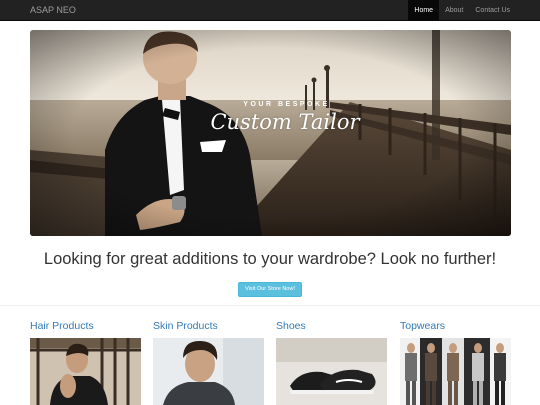 This screenshot has width=540, height=405. I want to click on category-title-hair: Hair Products, so click(85, 329).